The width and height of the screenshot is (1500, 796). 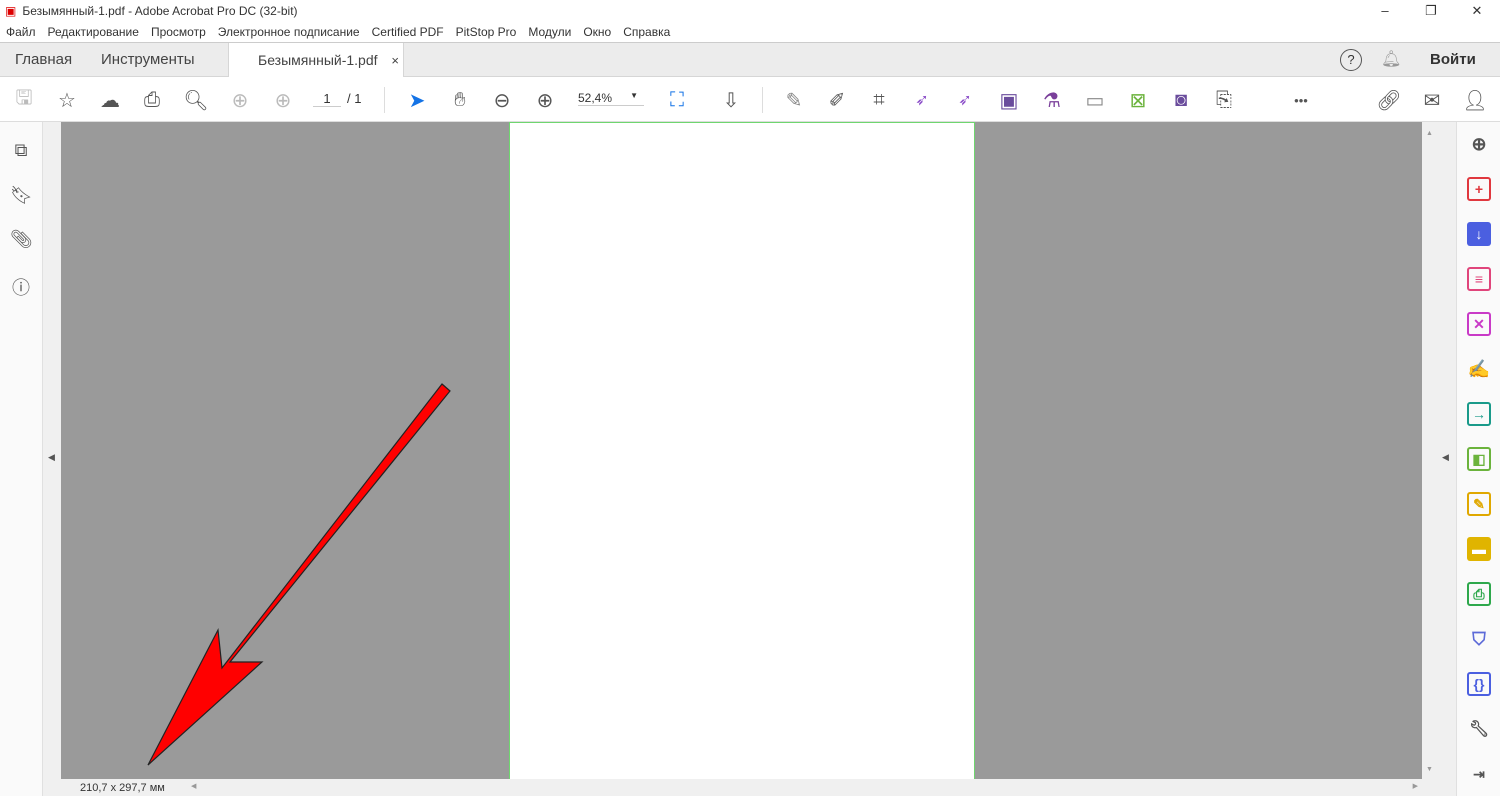 I want to click on tab-document: Безымянный-1.pdf ×, so click(x=316, y=60).